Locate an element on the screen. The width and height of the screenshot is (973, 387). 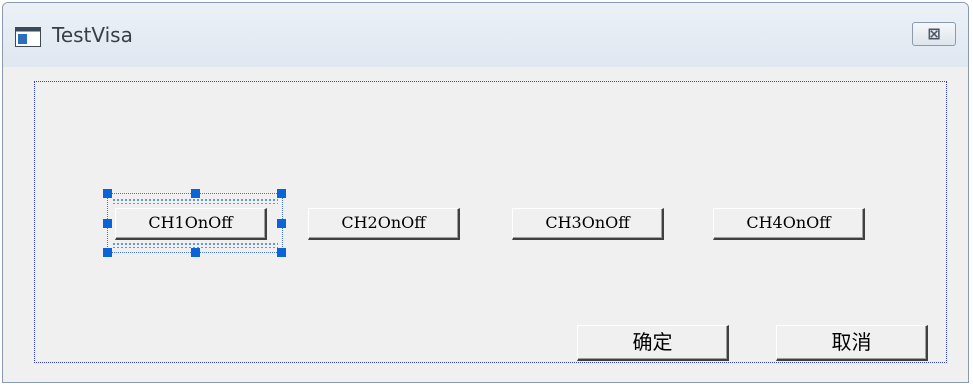
window-title: TestVisa is located at coordinates (92, 35).